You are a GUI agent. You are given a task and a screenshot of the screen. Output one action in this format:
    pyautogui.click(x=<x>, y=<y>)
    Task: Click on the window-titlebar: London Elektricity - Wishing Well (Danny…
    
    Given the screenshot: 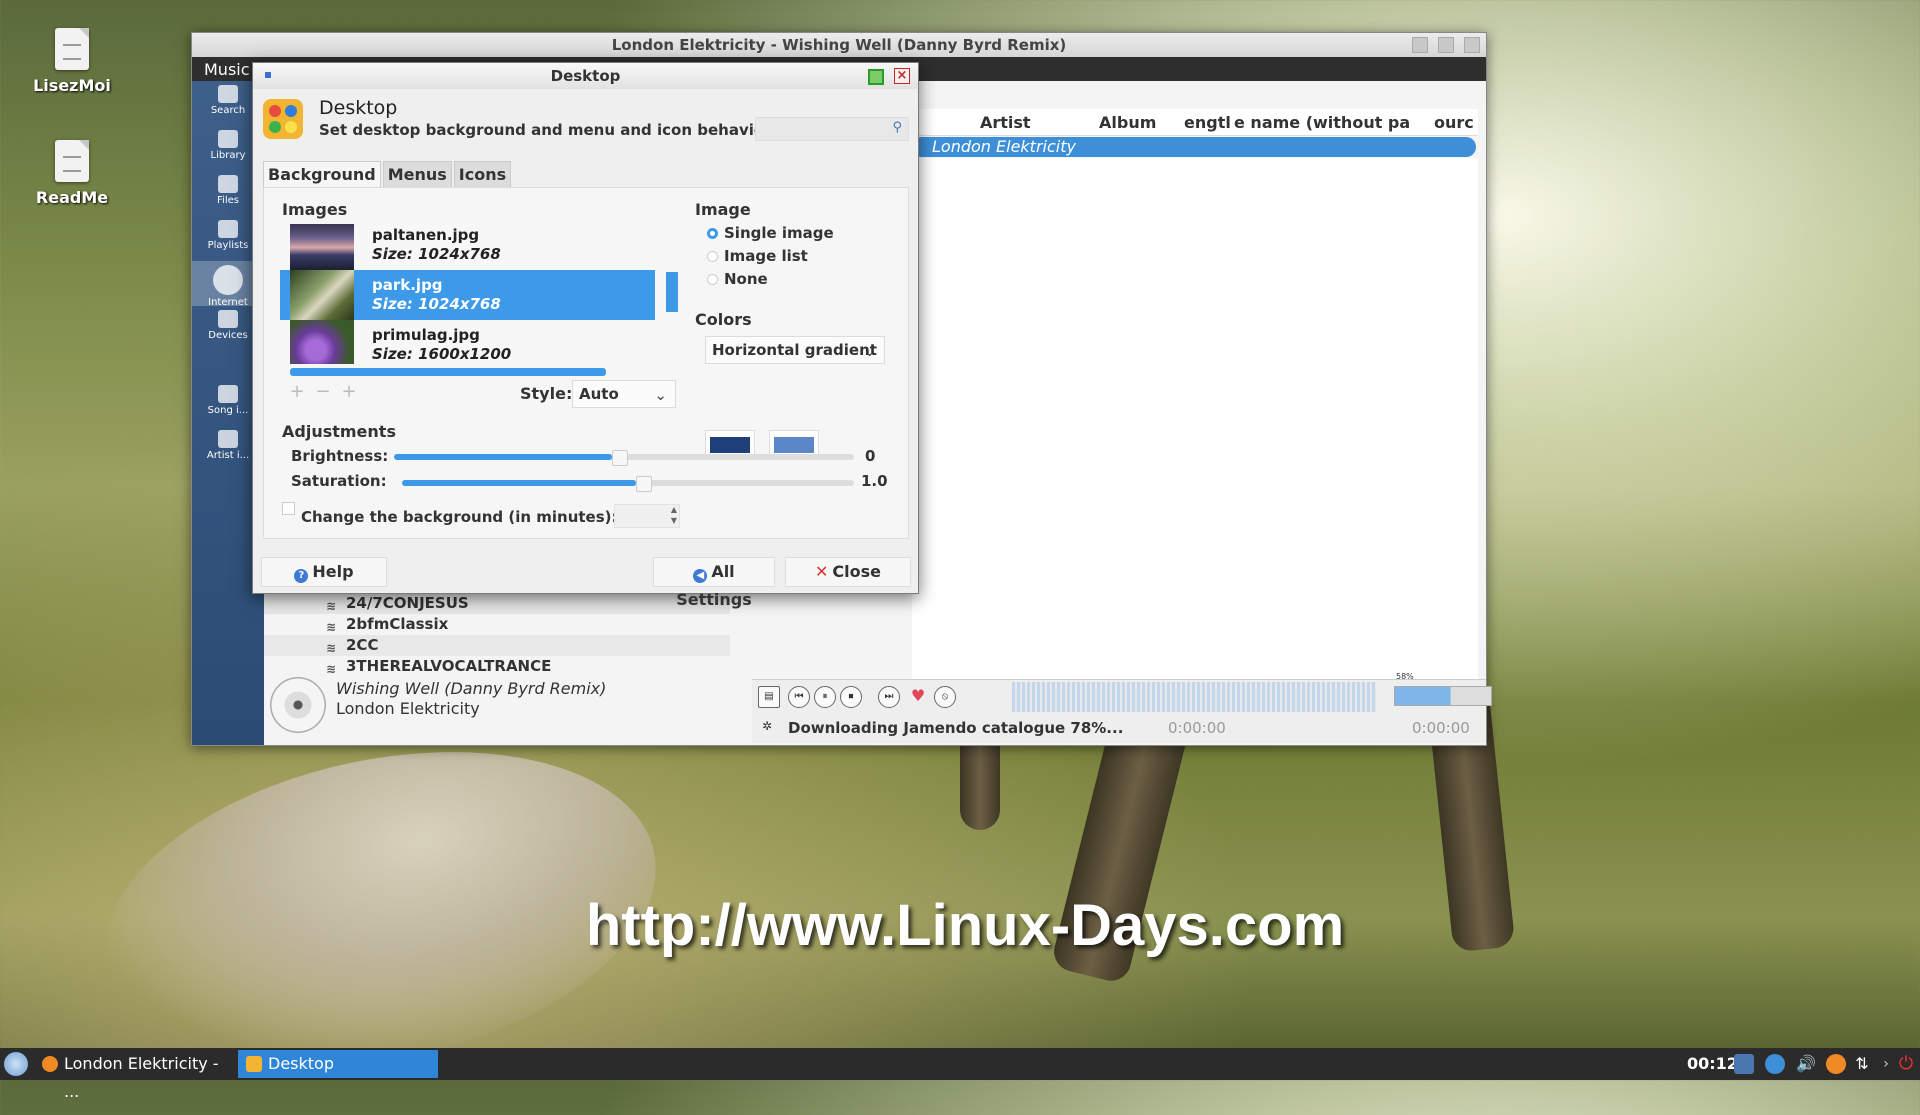 What is the action you would take?
    pyautogui.click(x=839, y=45)
    